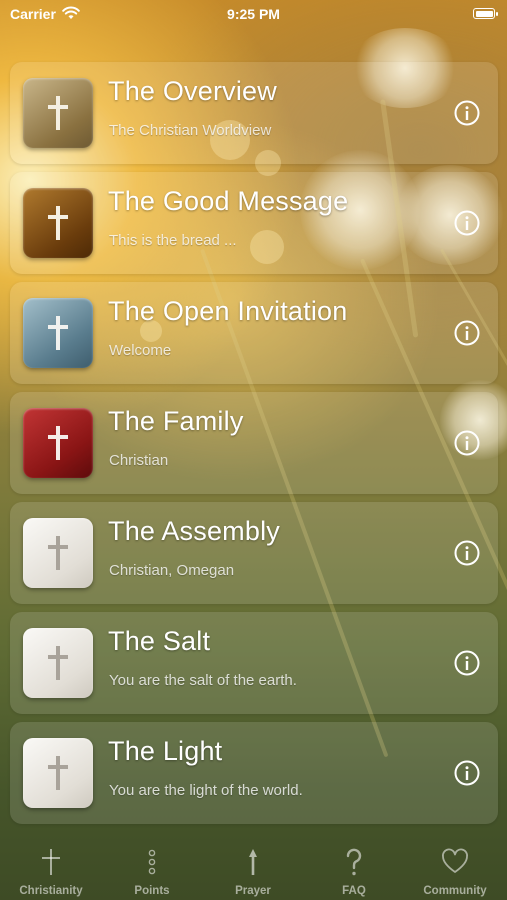 This screenshot has width=507, height=900. Describe the element at coordinates (139, 460) in the screenshot. I see `item-subtitle: Christian` at that location.